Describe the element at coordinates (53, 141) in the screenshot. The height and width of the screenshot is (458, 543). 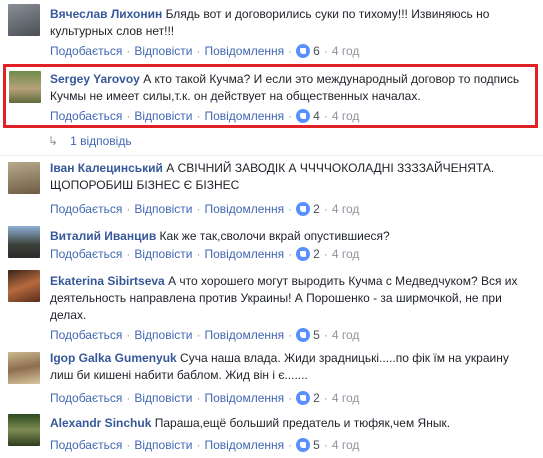
I see `reply-arrow-icon: ↳` at that location.